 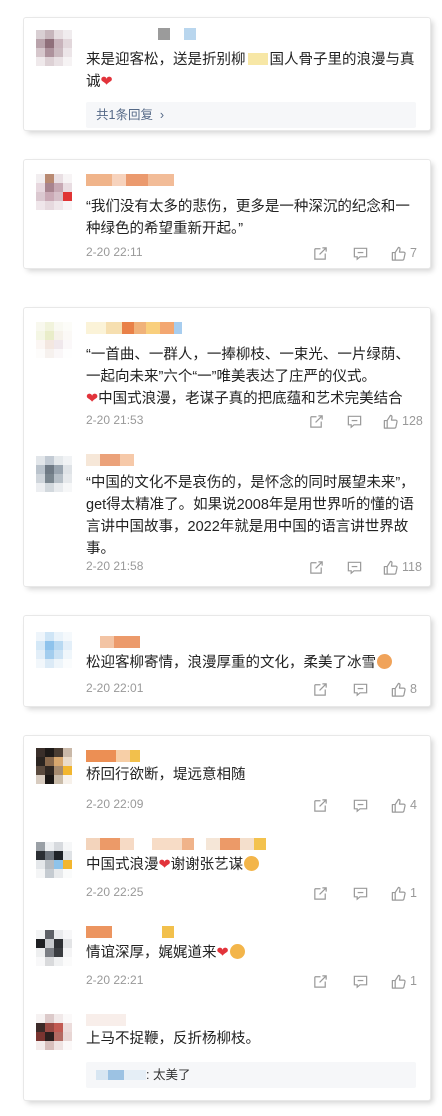 I want to click on like-button: 128, so click(x=402, y=421).